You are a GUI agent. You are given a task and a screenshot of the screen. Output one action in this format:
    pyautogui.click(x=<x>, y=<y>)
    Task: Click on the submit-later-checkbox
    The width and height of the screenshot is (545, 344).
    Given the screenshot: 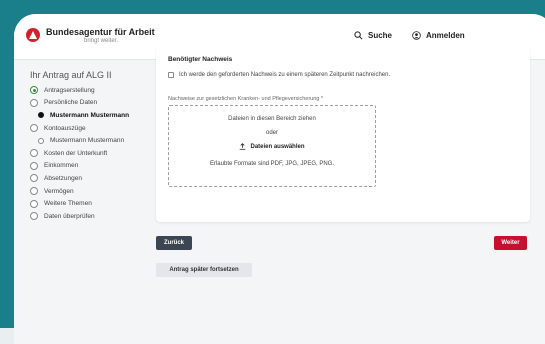 What is the action you would take?
    pyautogui.click(x=171, y=75)
    